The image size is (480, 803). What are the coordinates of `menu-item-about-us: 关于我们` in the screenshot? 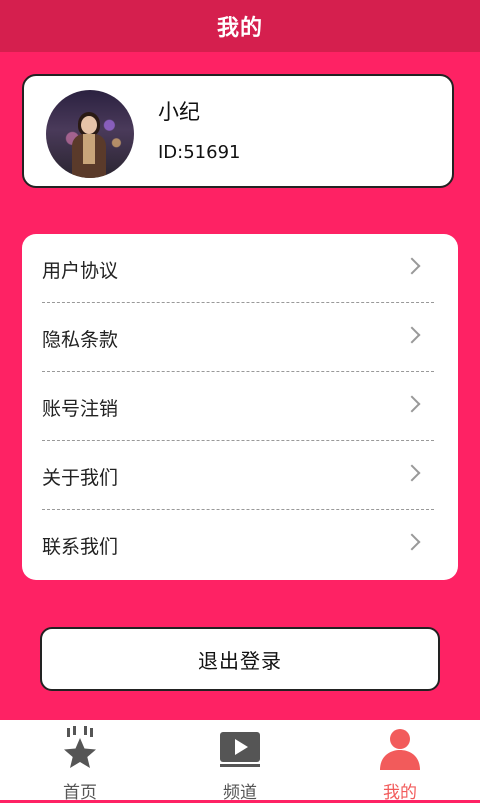 It's located at (240, 475).